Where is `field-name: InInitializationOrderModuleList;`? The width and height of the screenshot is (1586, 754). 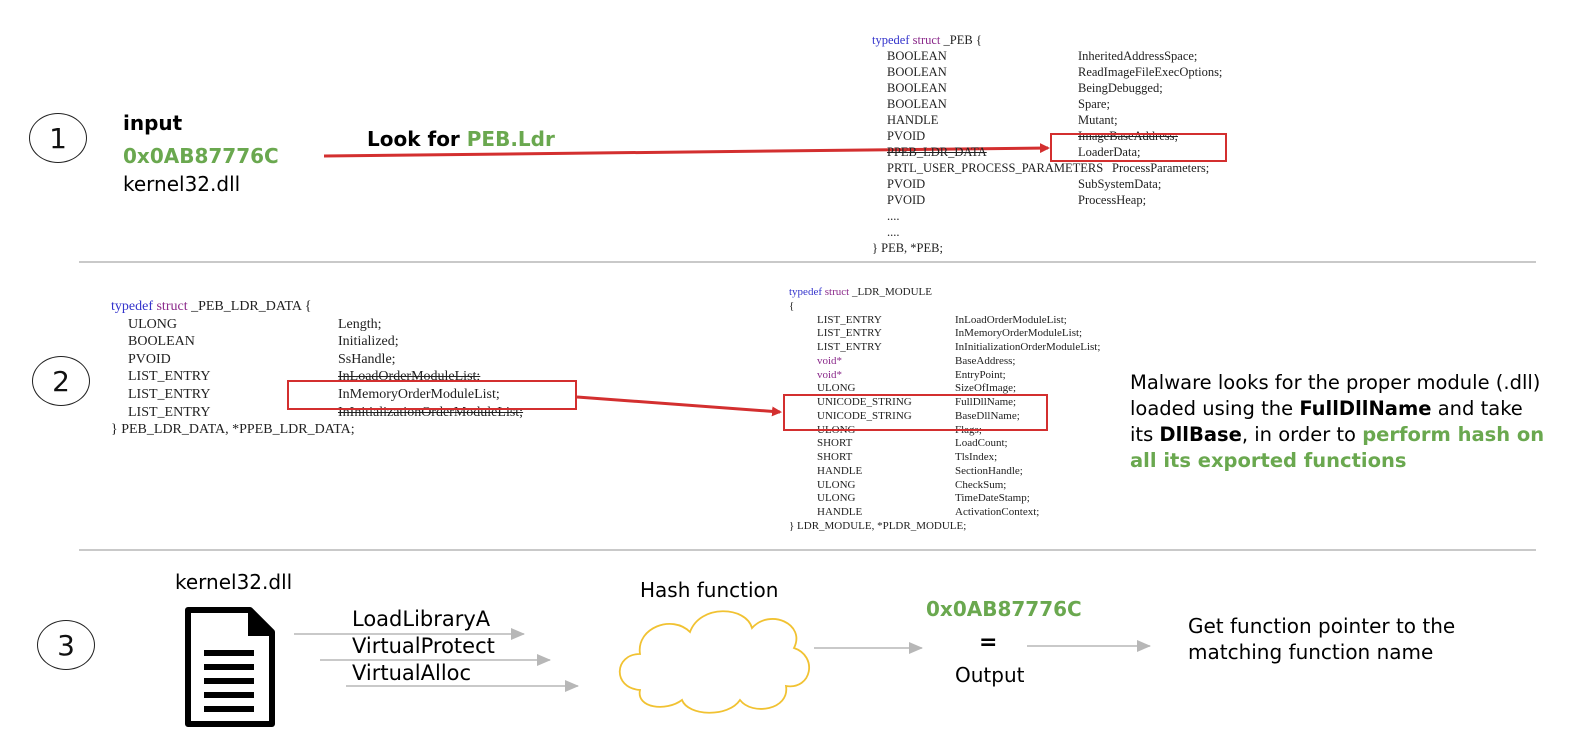 field-name: InInitializationOrderModuleList; is located at coordinates (1028, 347).